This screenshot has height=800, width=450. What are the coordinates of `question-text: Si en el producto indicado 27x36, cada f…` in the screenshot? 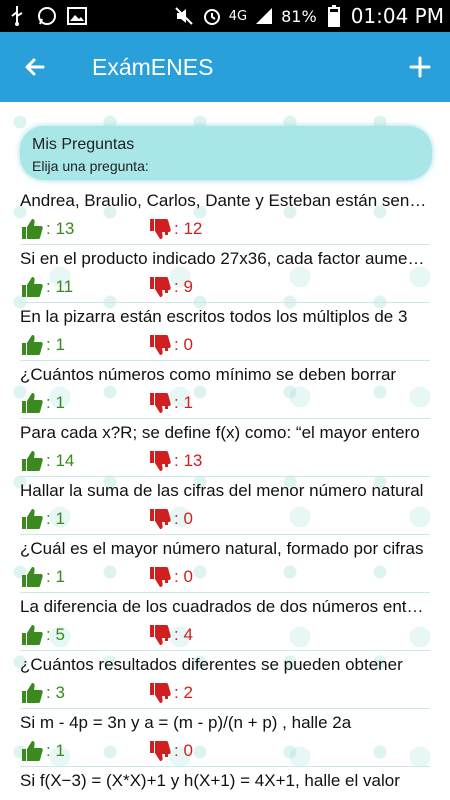 It's located at (225, 258).